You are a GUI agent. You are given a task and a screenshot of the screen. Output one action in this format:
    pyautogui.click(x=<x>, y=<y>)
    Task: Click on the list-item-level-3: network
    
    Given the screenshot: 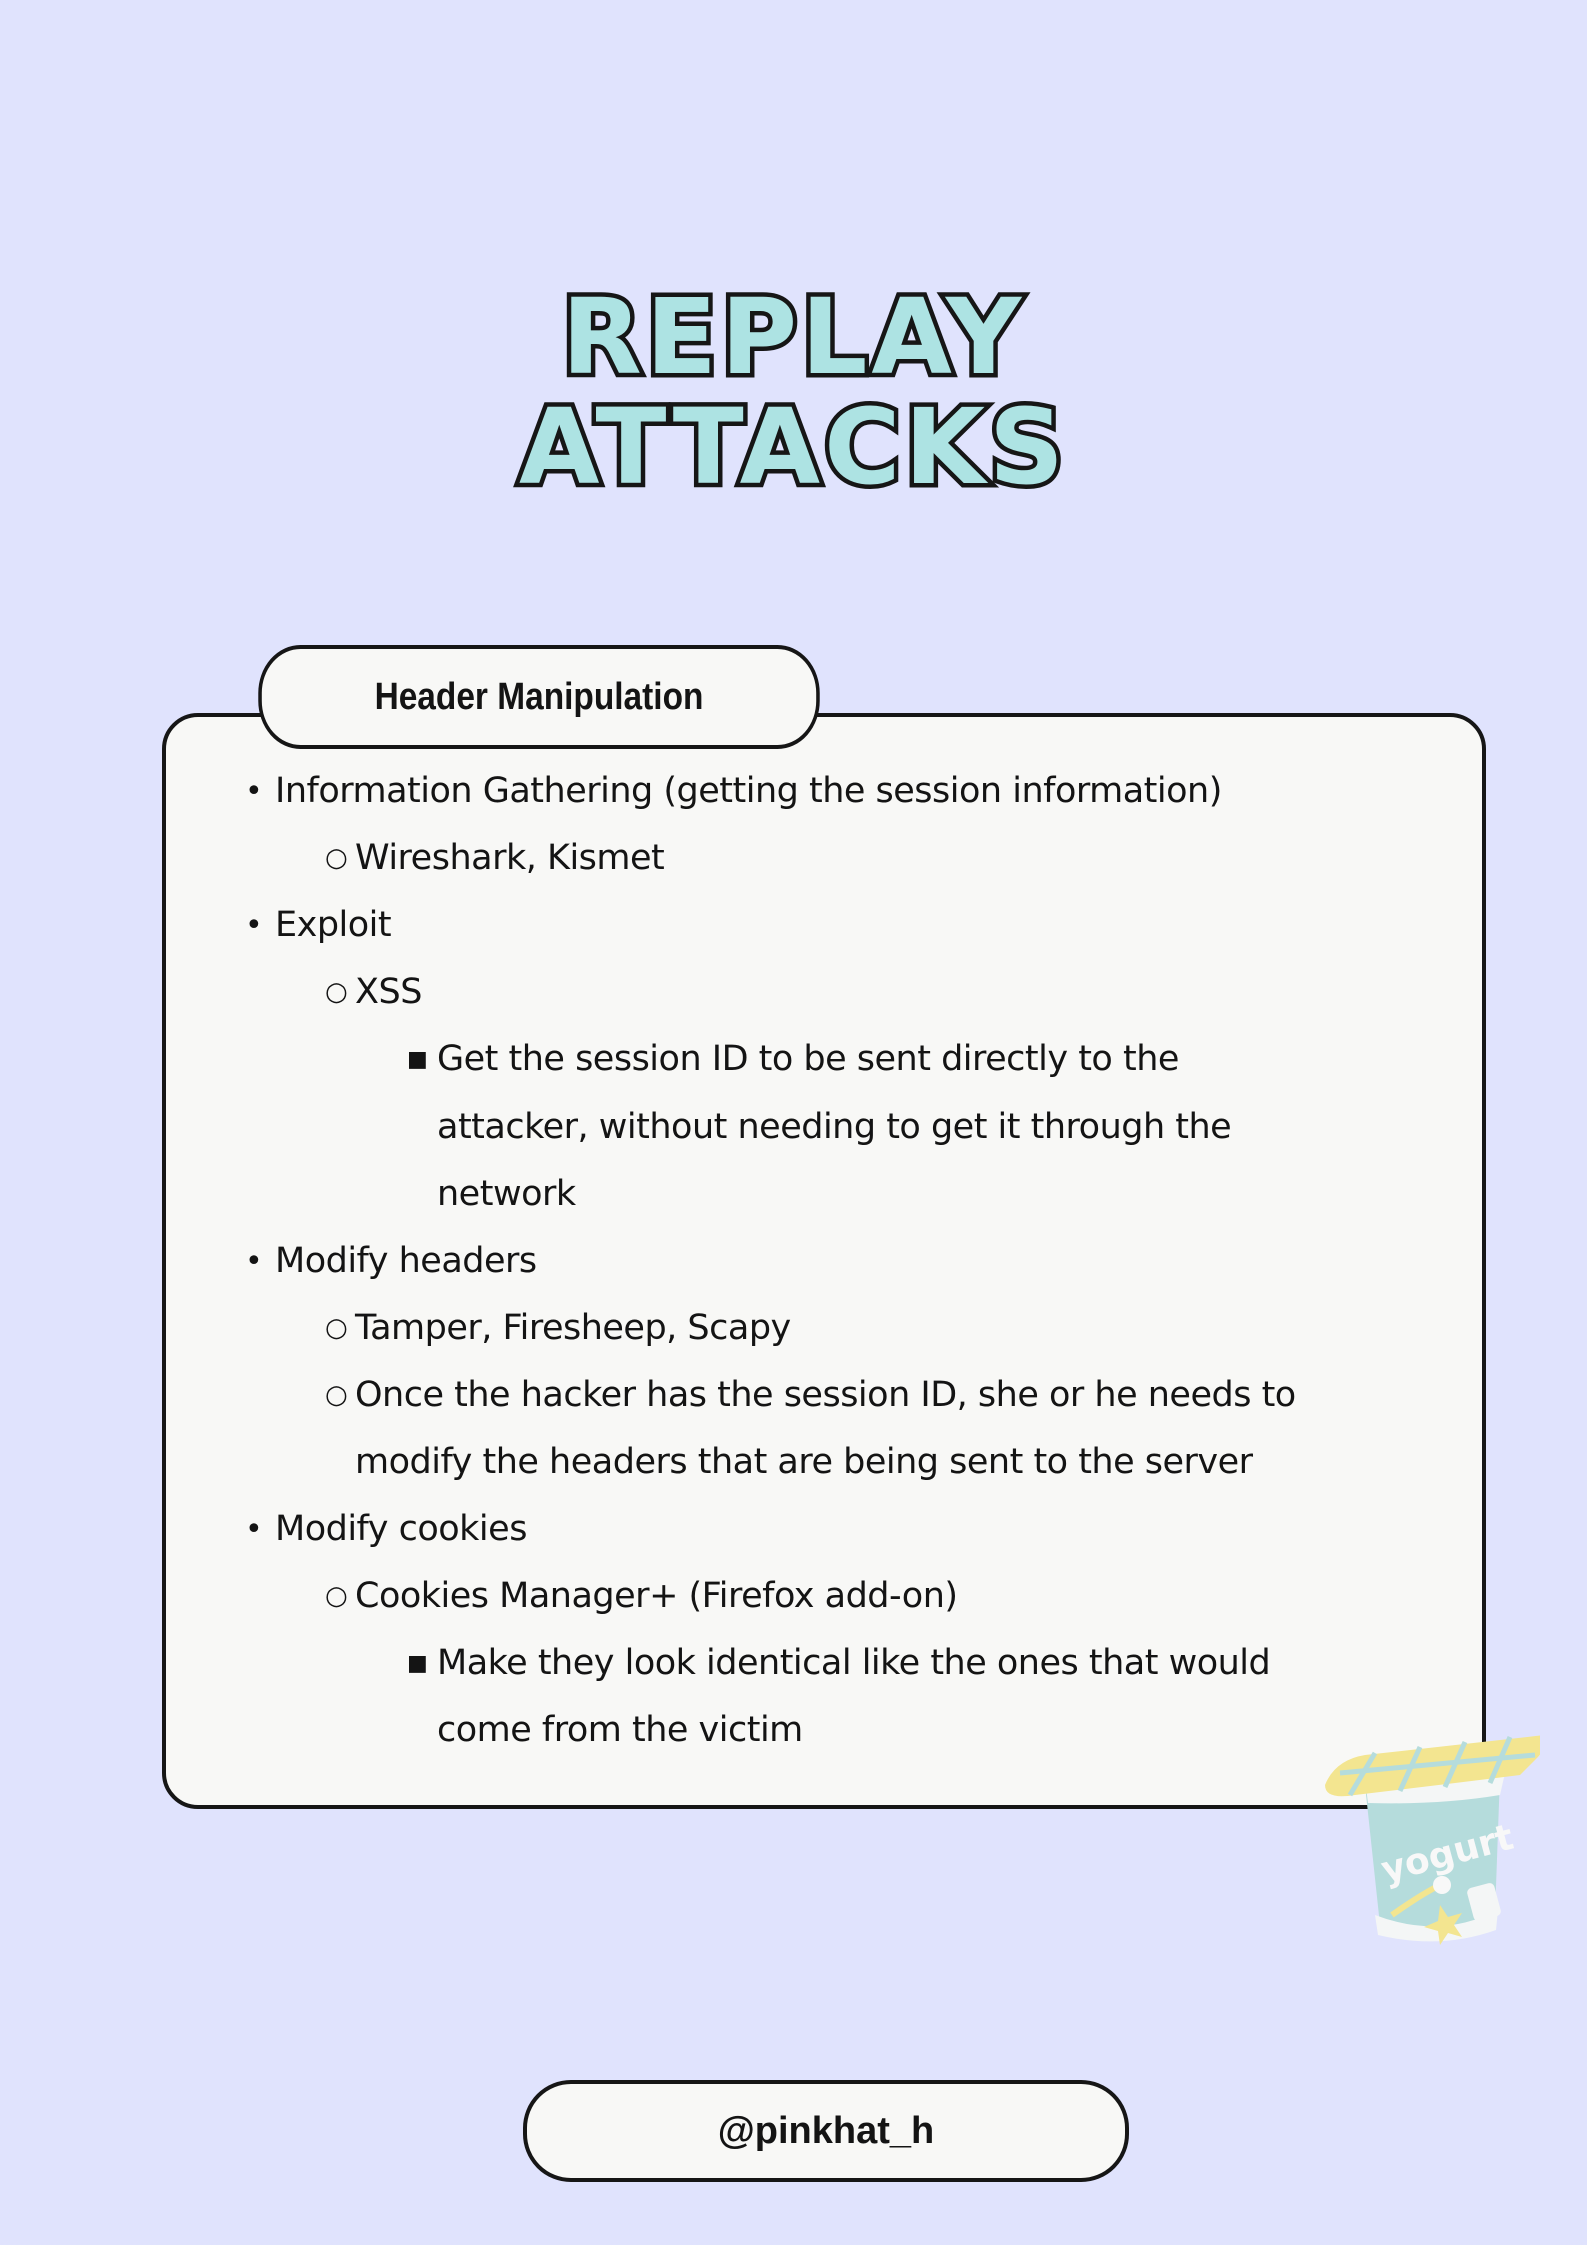 What is the action you would take?
    pyautogui.click(x=506, y=1194)
    